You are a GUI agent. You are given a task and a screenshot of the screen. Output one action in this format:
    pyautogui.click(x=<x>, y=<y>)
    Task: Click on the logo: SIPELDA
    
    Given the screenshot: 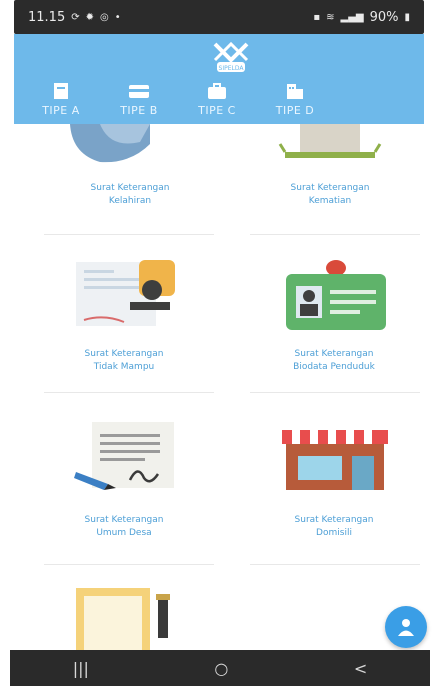 What is the action you would take?
    pyautogui.click(x=231, y=56)
    